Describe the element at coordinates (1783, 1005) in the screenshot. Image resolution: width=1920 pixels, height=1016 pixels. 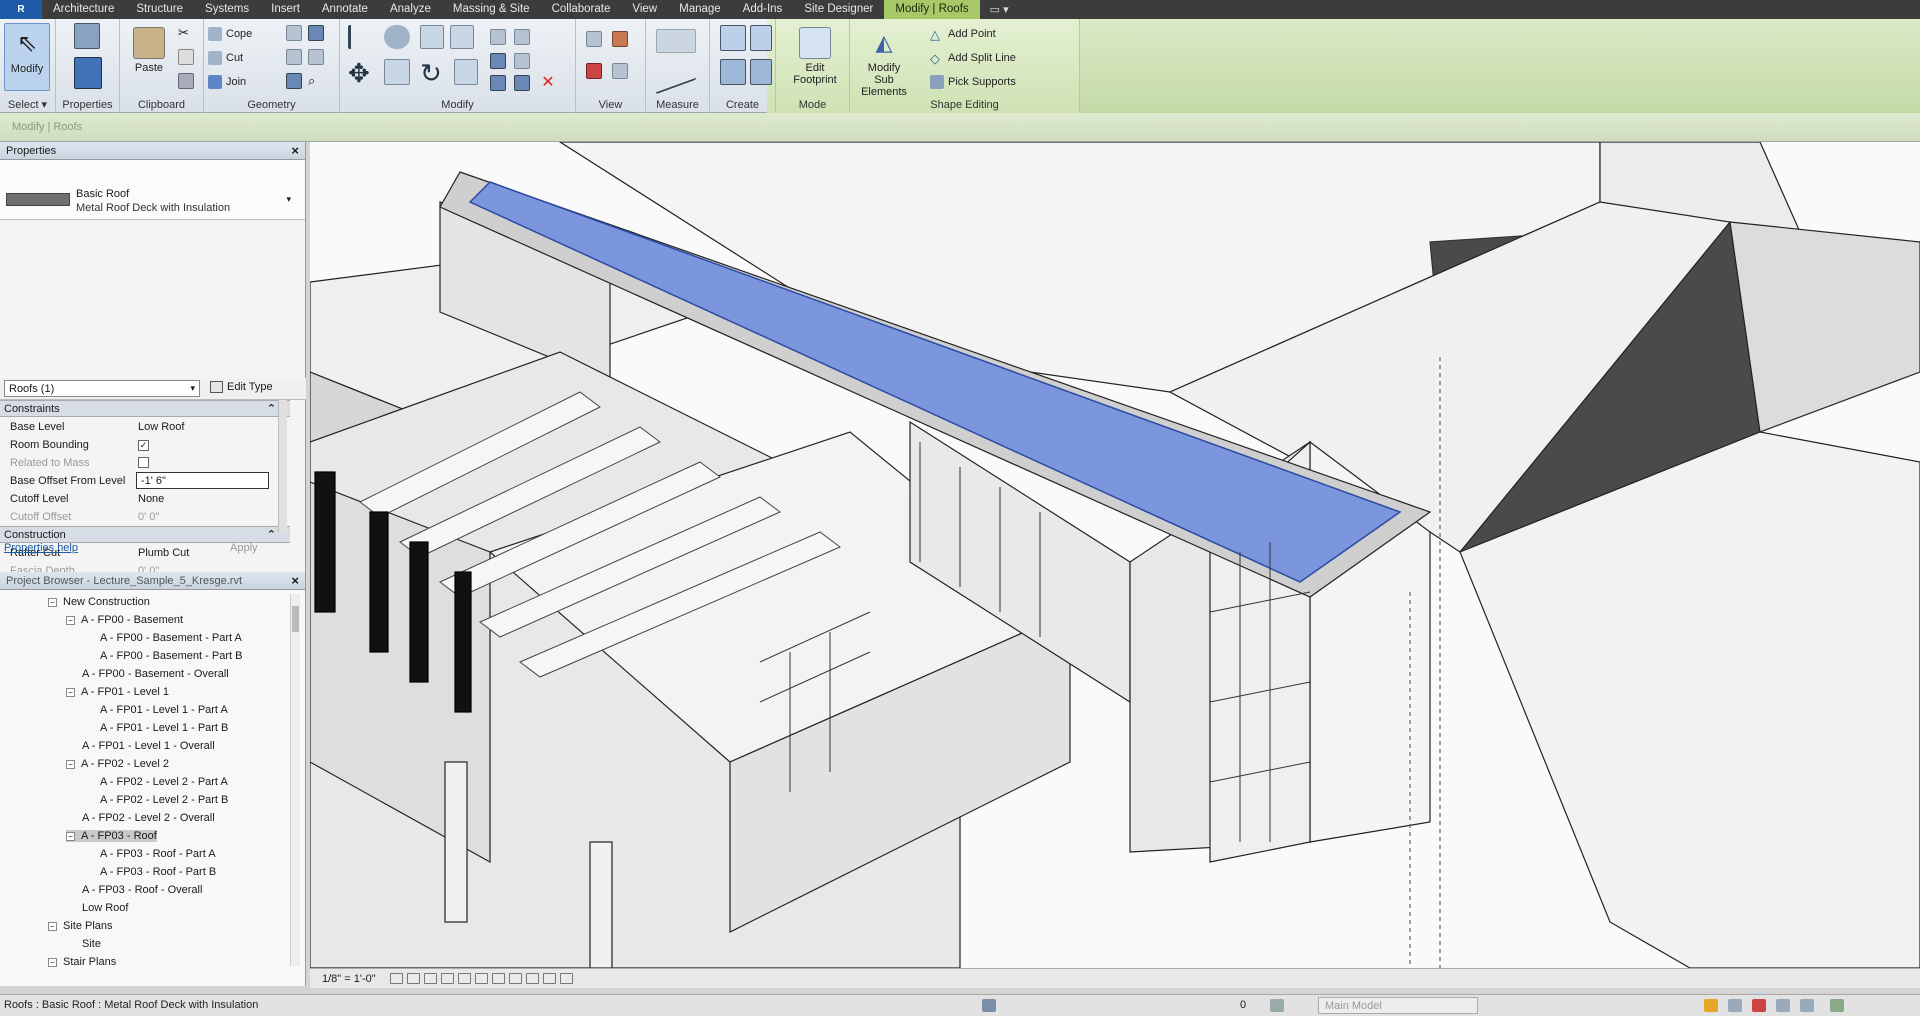
I see `select-by-face-icon` at that location.